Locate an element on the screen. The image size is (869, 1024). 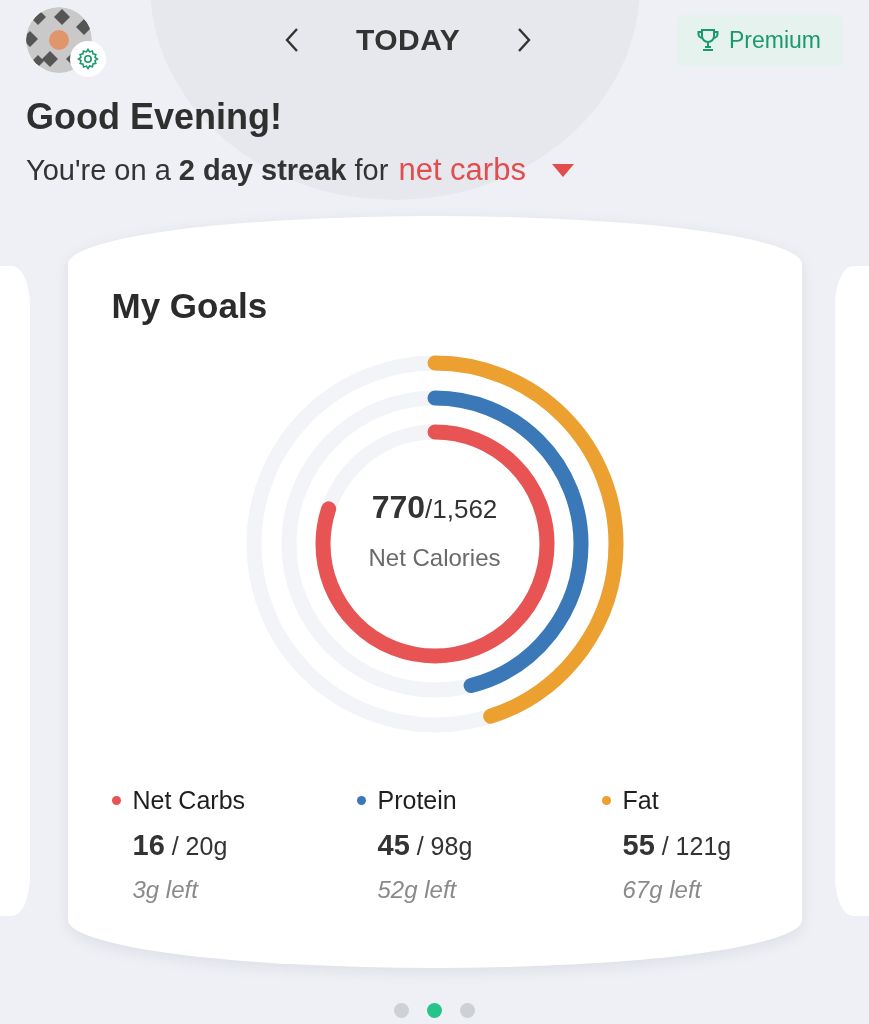
settings-icon is located at coordinates (88, 59).